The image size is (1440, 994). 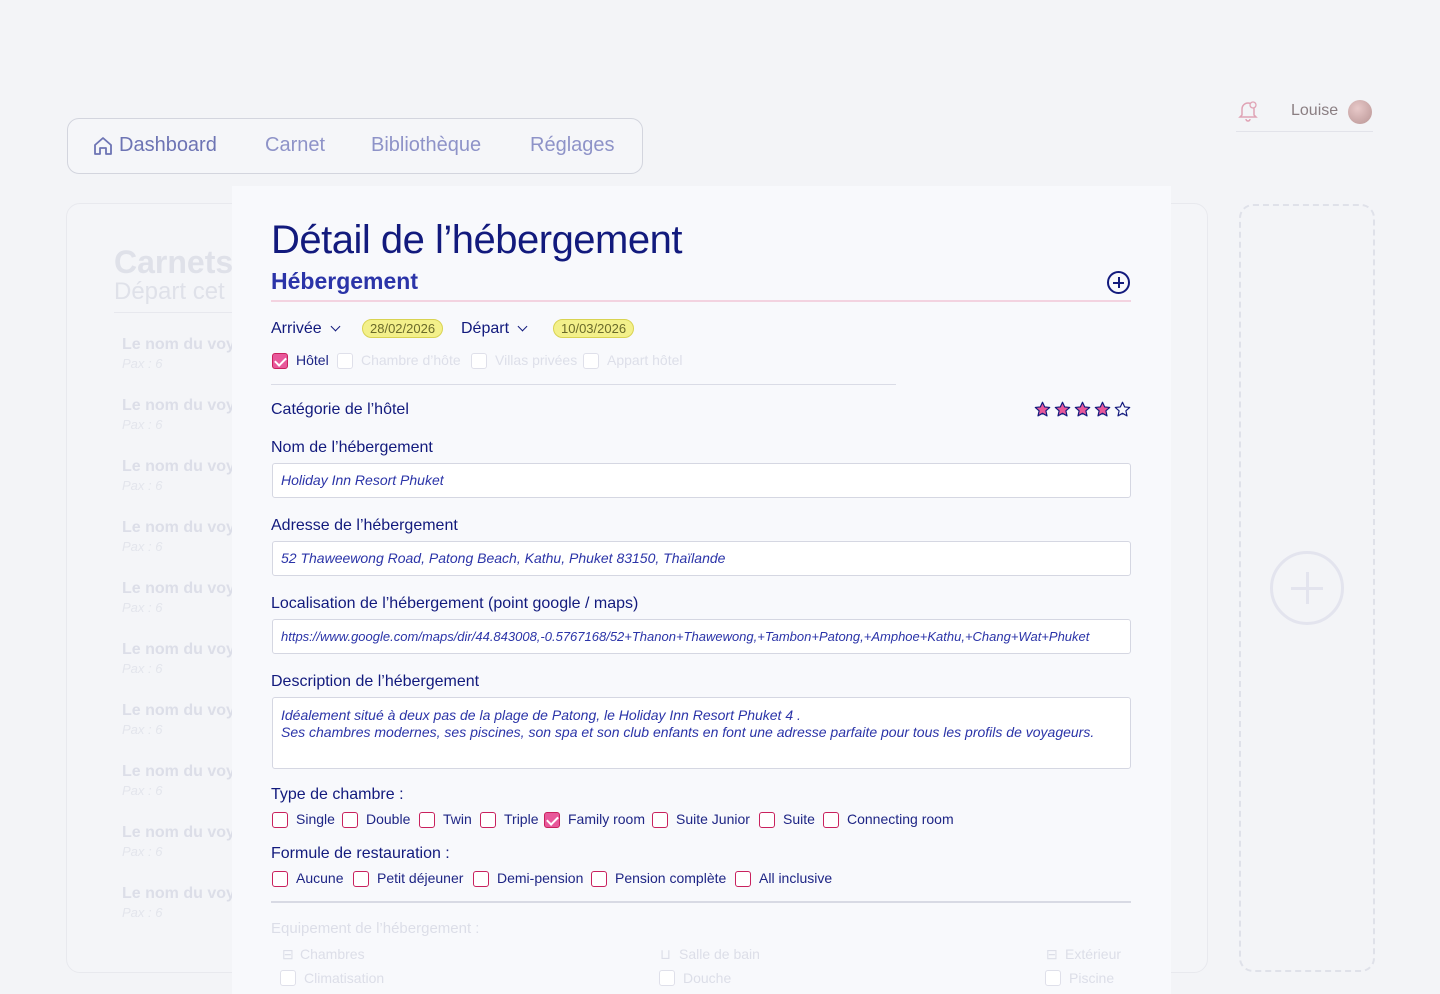 I want to click on category-label: Catégorie de l’hôtel, so click(x=340, y=409).